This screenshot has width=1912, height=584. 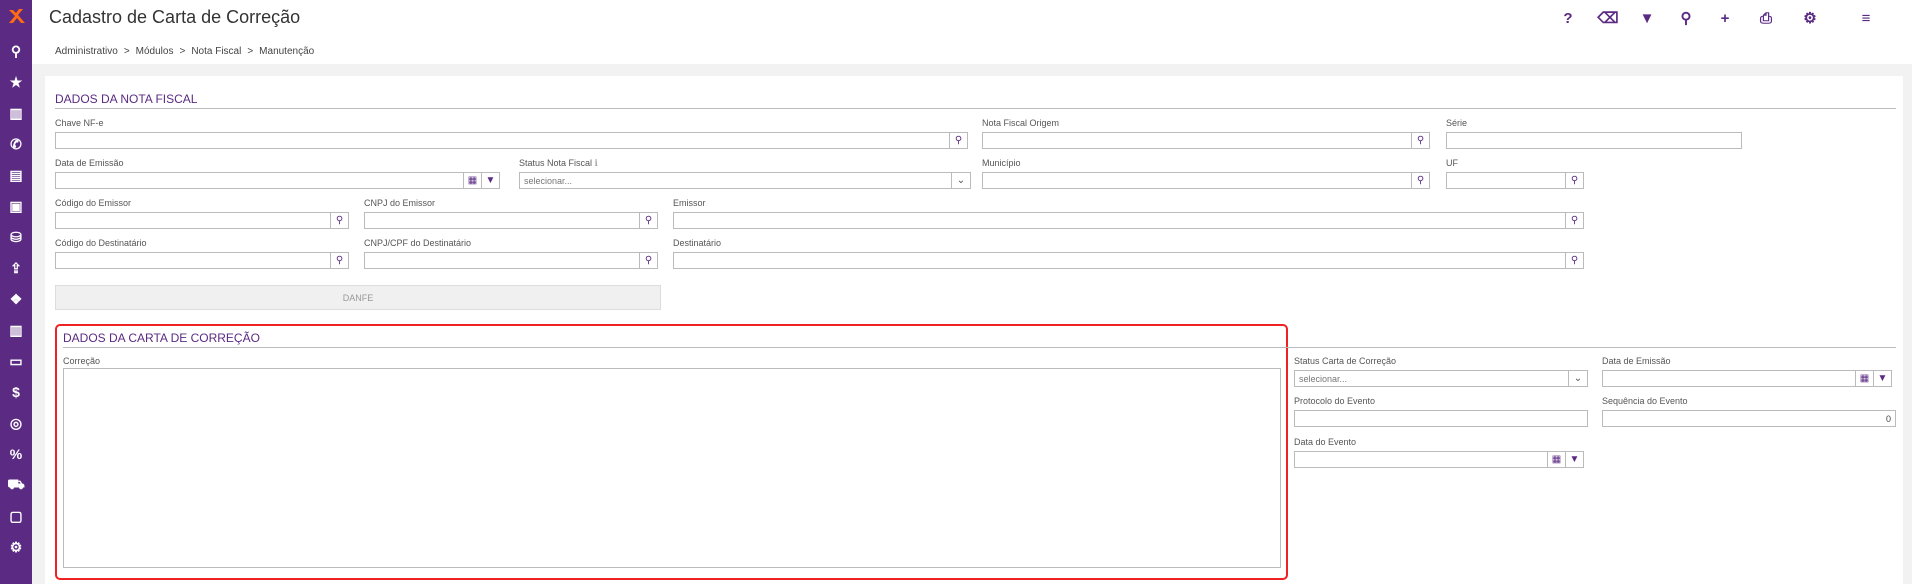 I want to click on codigo-destinatario-input, so click(x=193, y=260).